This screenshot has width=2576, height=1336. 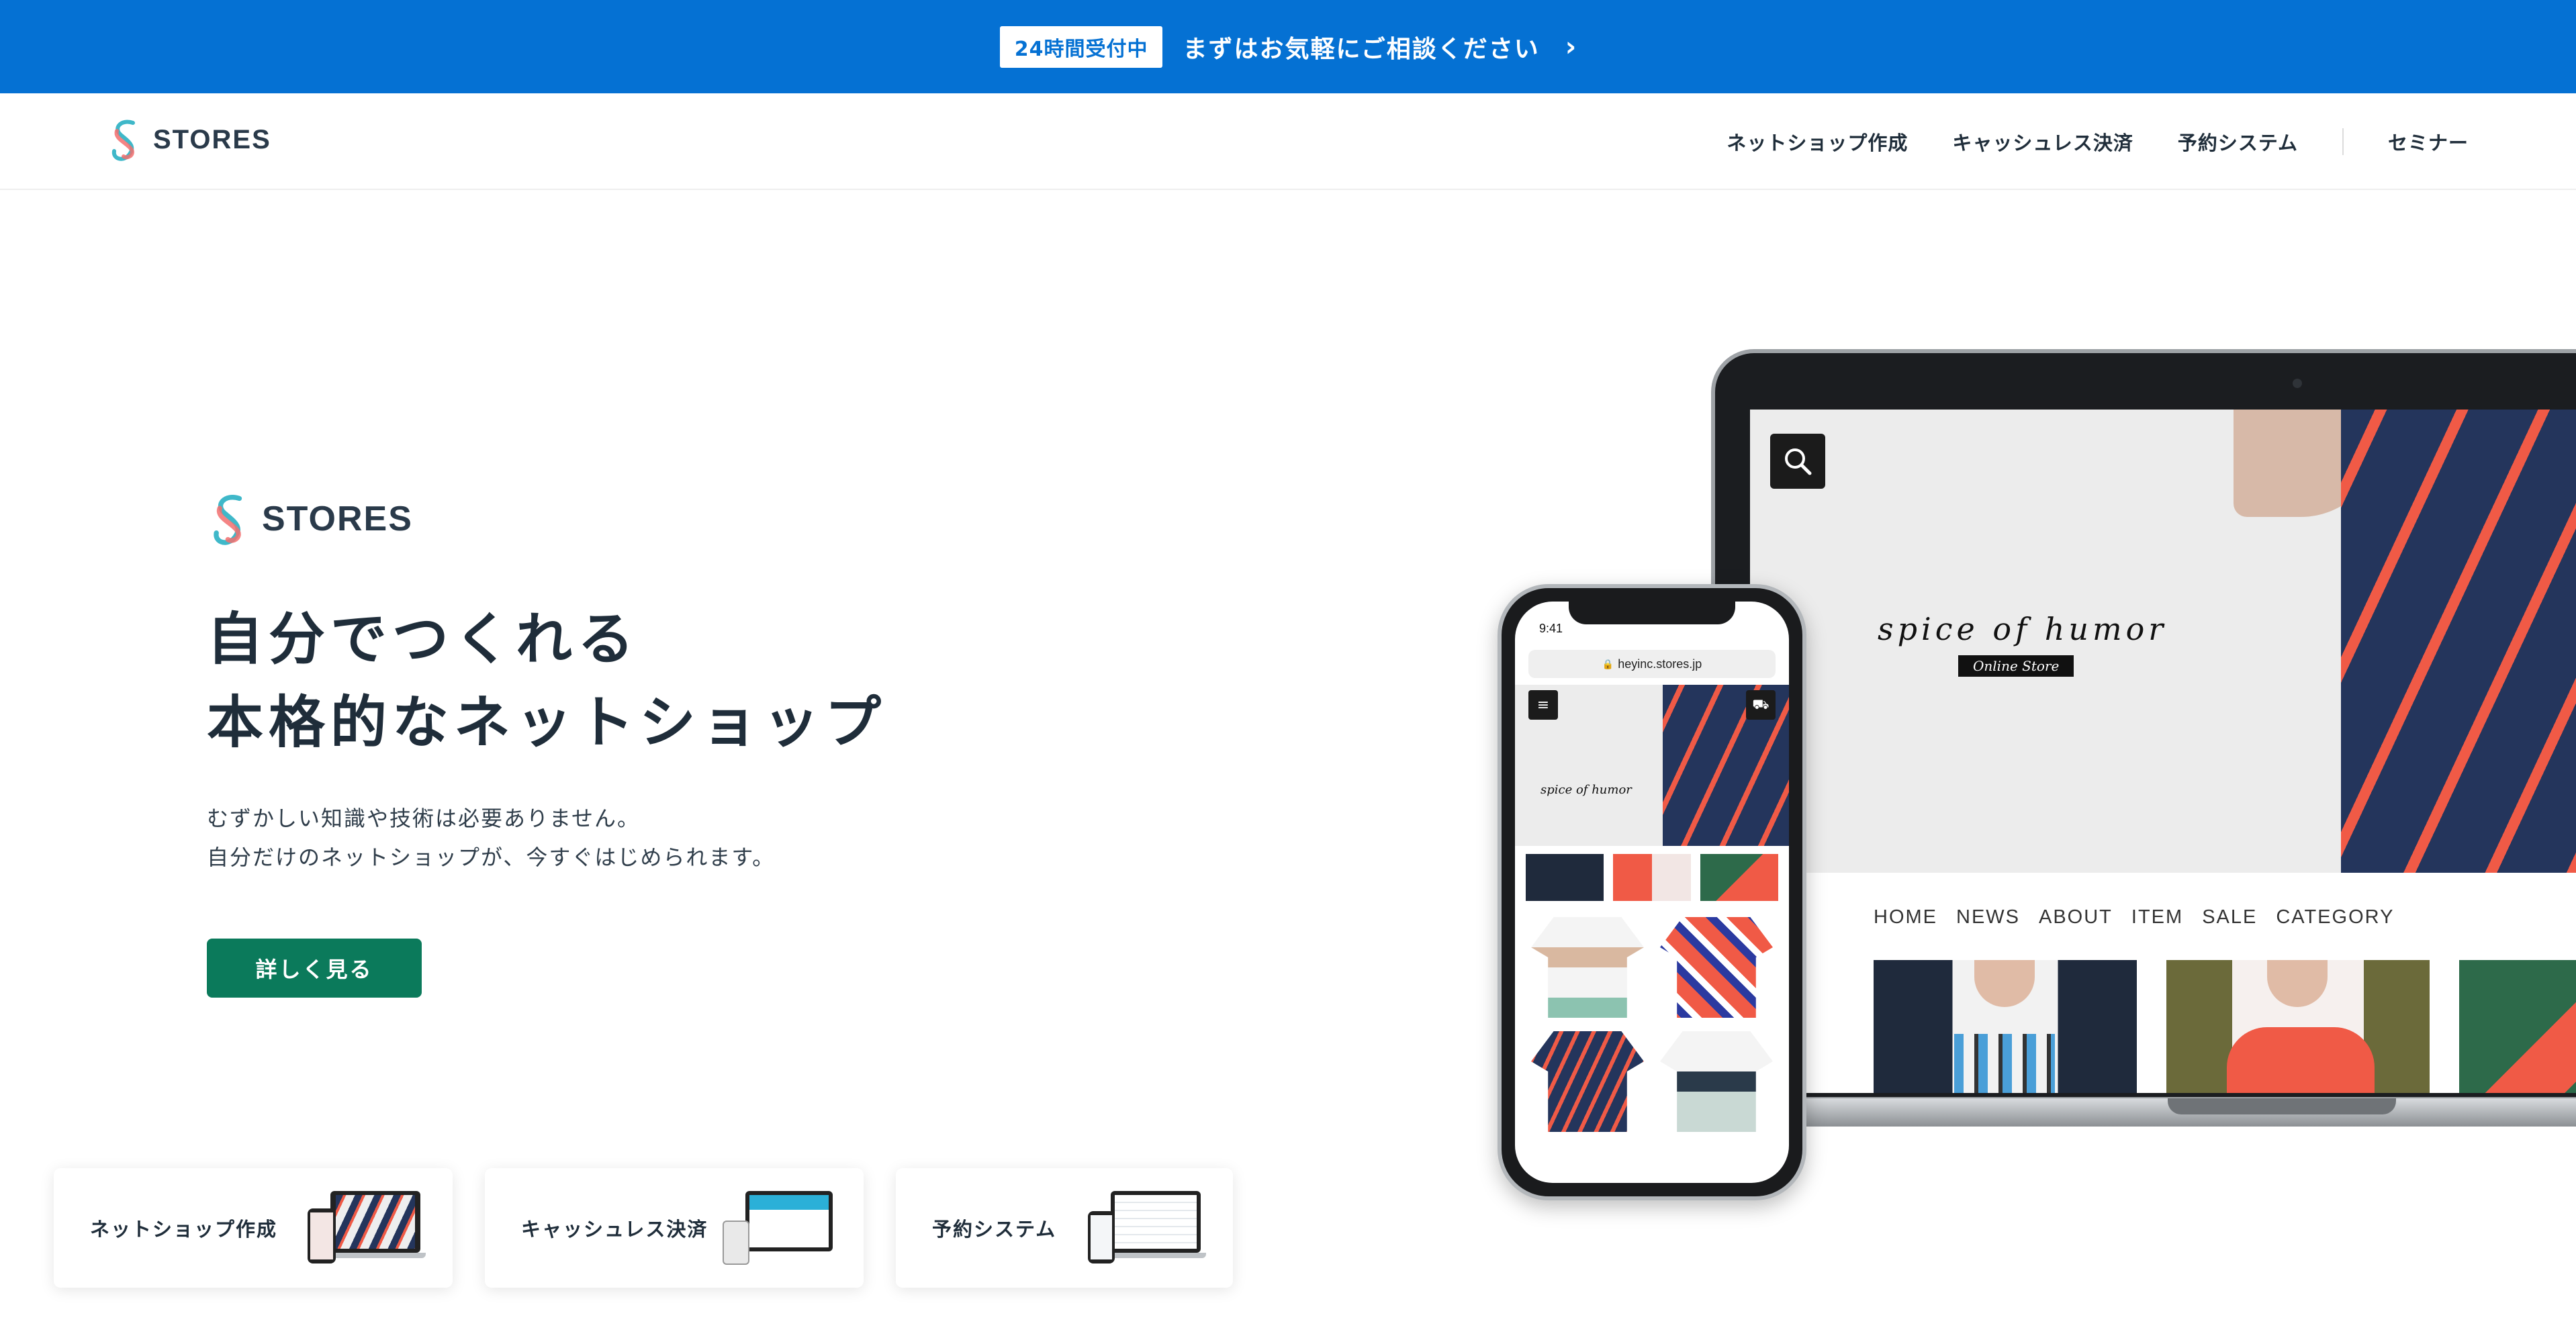 I want to click on shop-nav-news: NEWS, so click(x=1988, y=917).